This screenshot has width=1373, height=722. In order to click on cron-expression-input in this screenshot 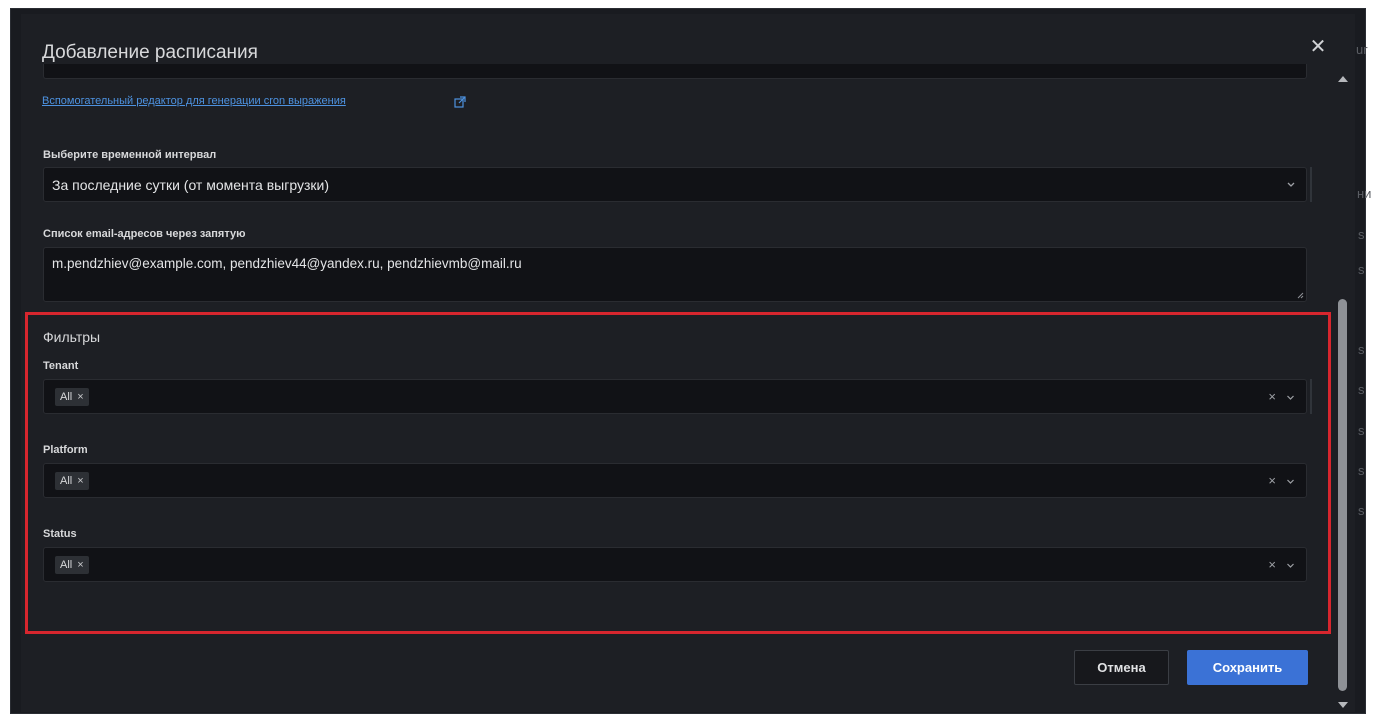, I will do `click(675, 71)`.